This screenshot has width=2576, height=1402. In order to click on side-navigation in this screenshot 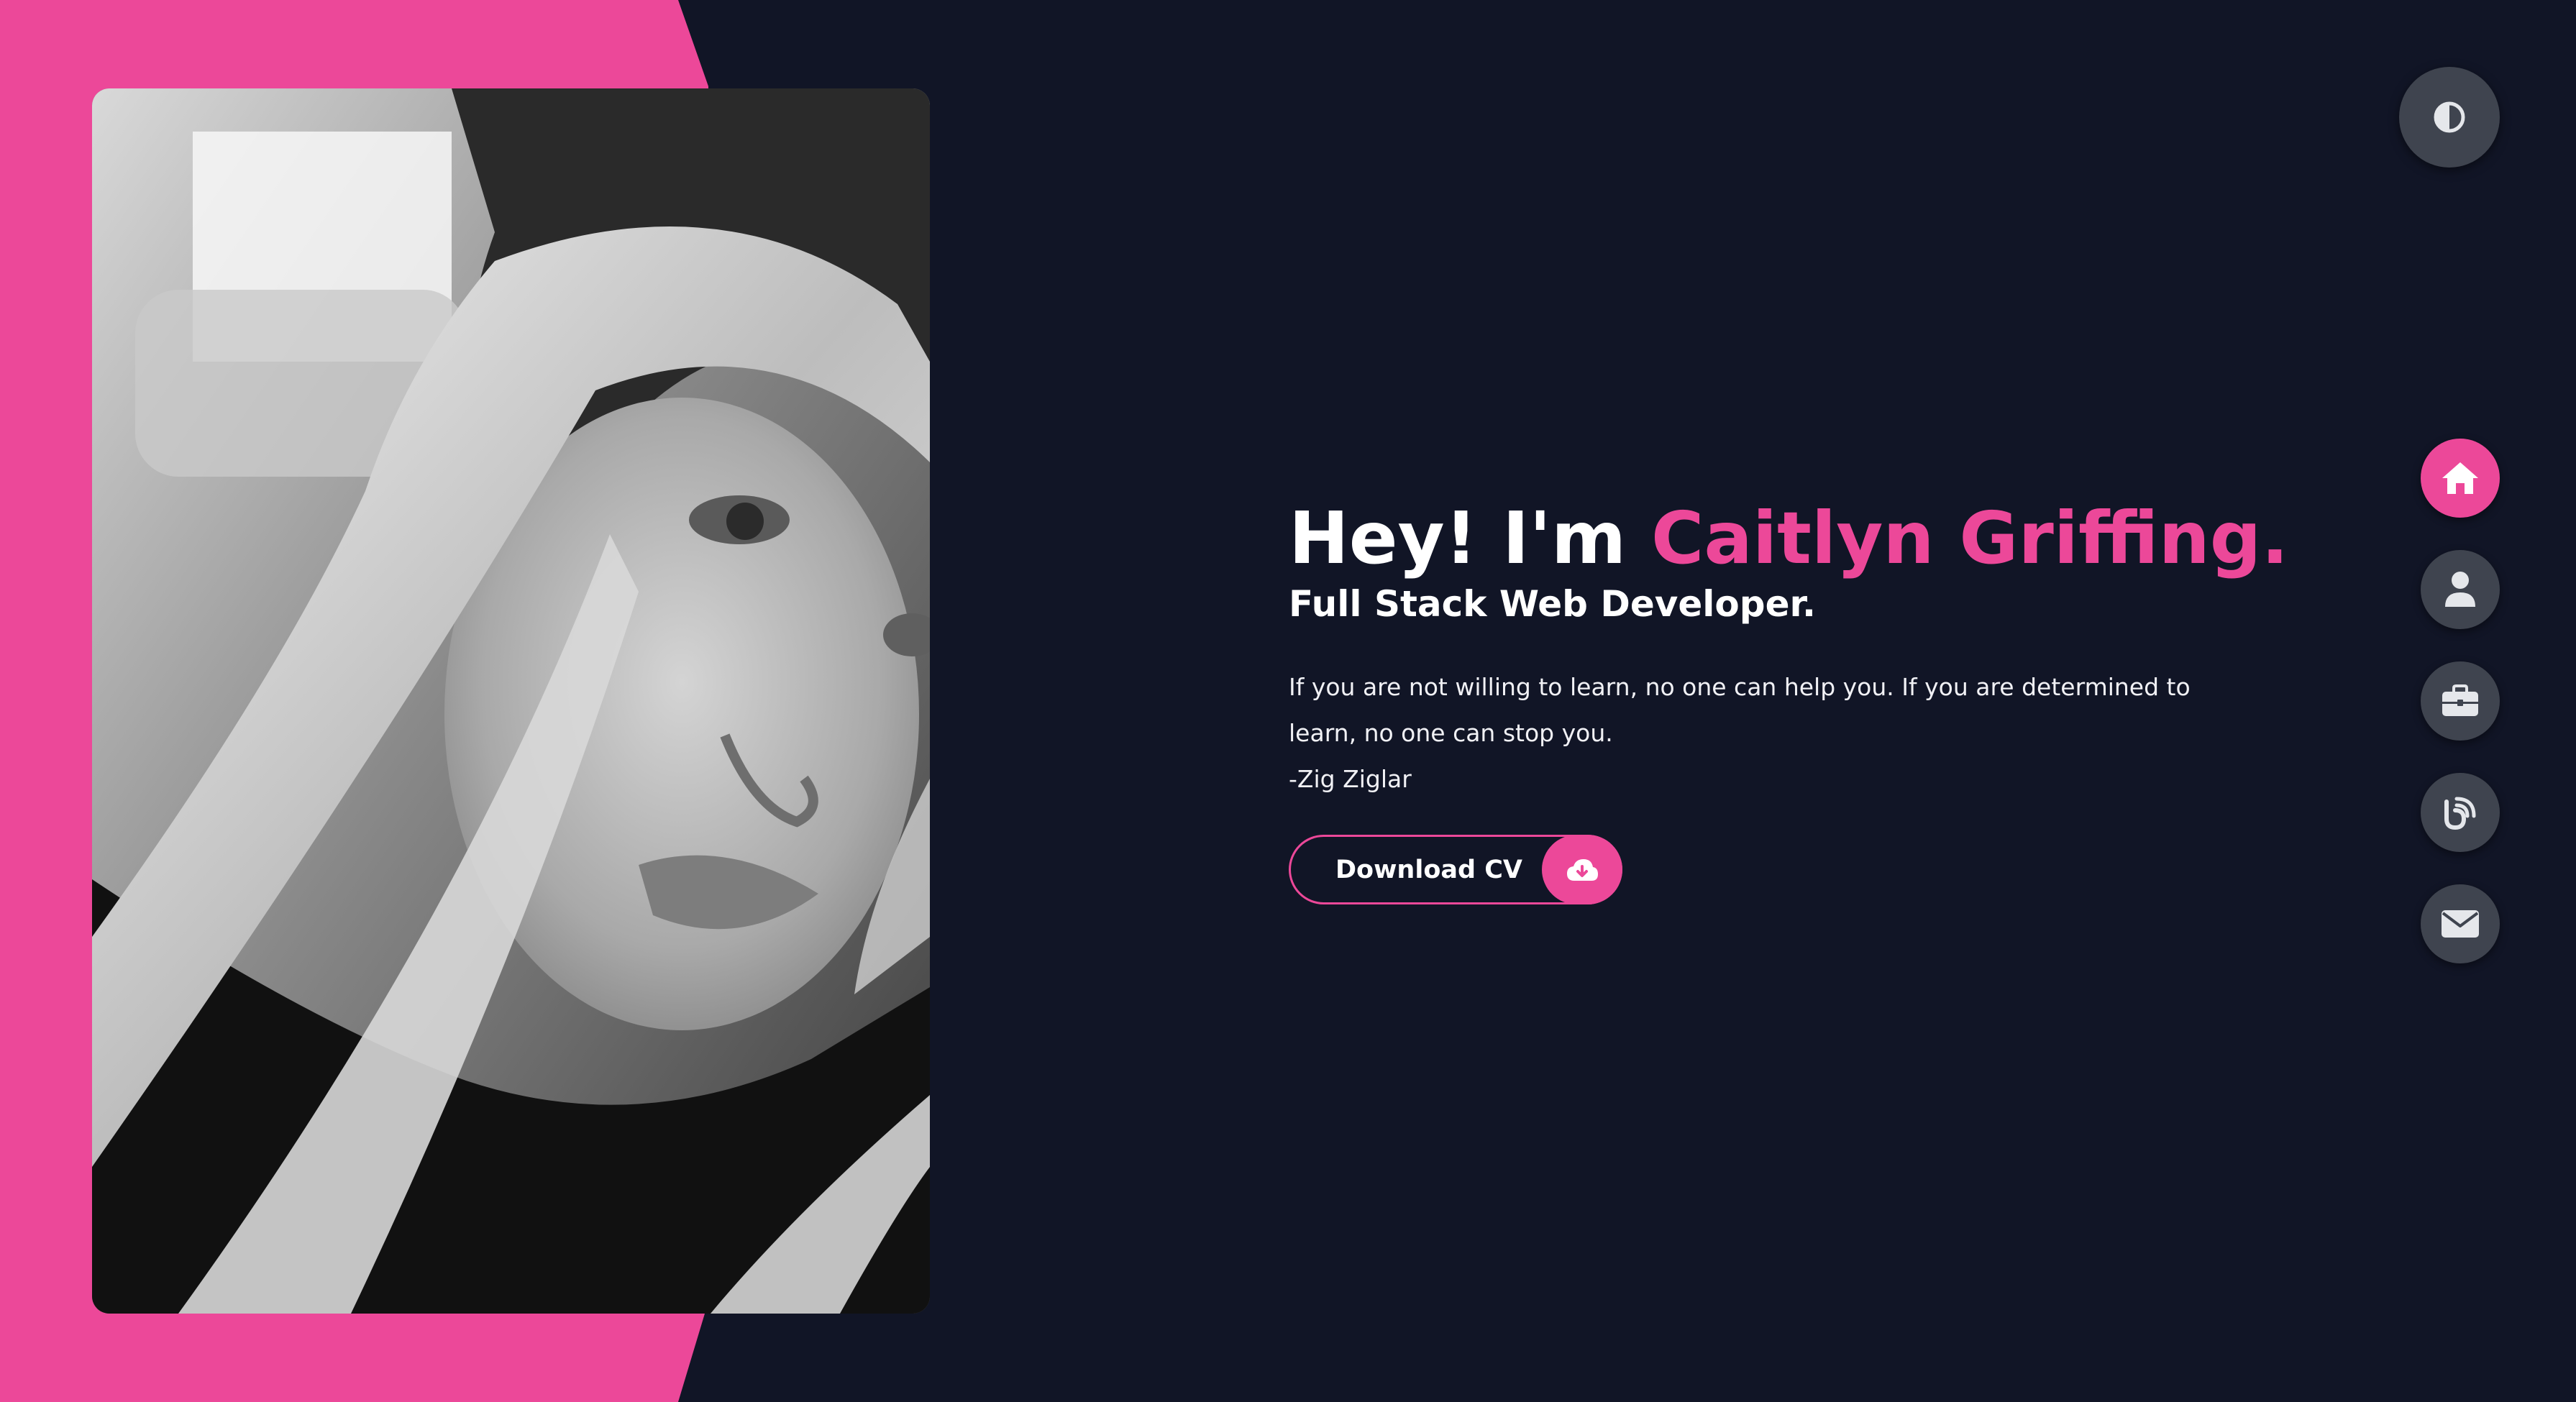, I will do `click(2460, 718)`.